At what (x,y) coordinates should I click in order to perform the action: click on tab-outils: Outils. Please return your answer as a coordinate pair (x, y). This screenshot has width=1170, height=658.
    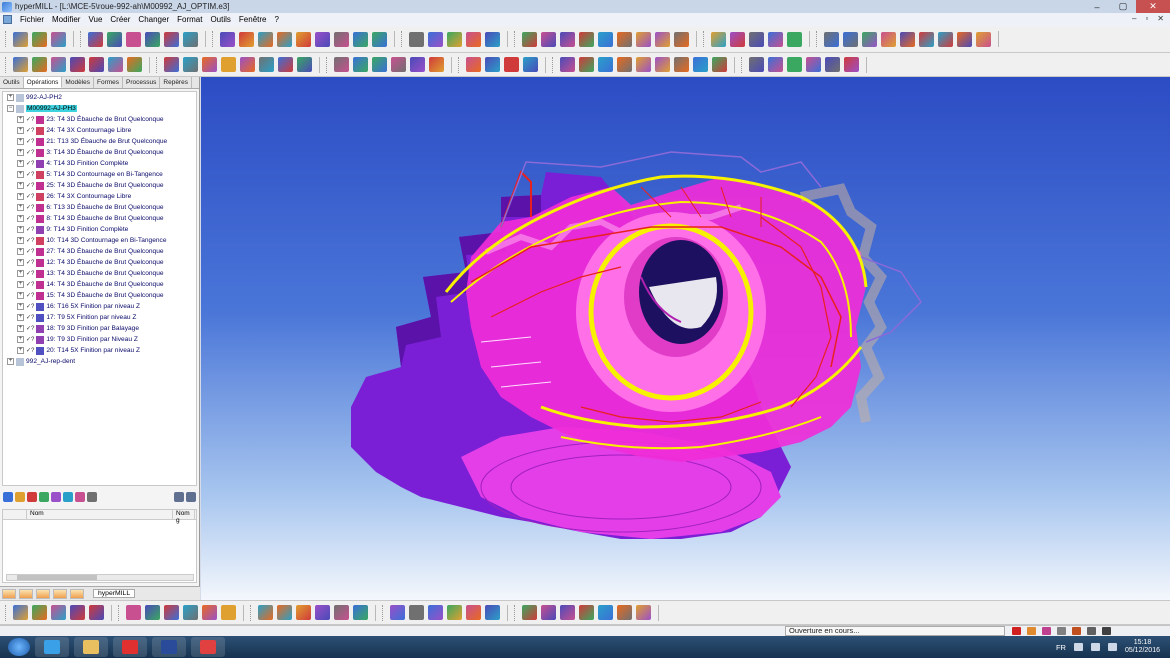
    Looking at the image, I should click on (12, 82).